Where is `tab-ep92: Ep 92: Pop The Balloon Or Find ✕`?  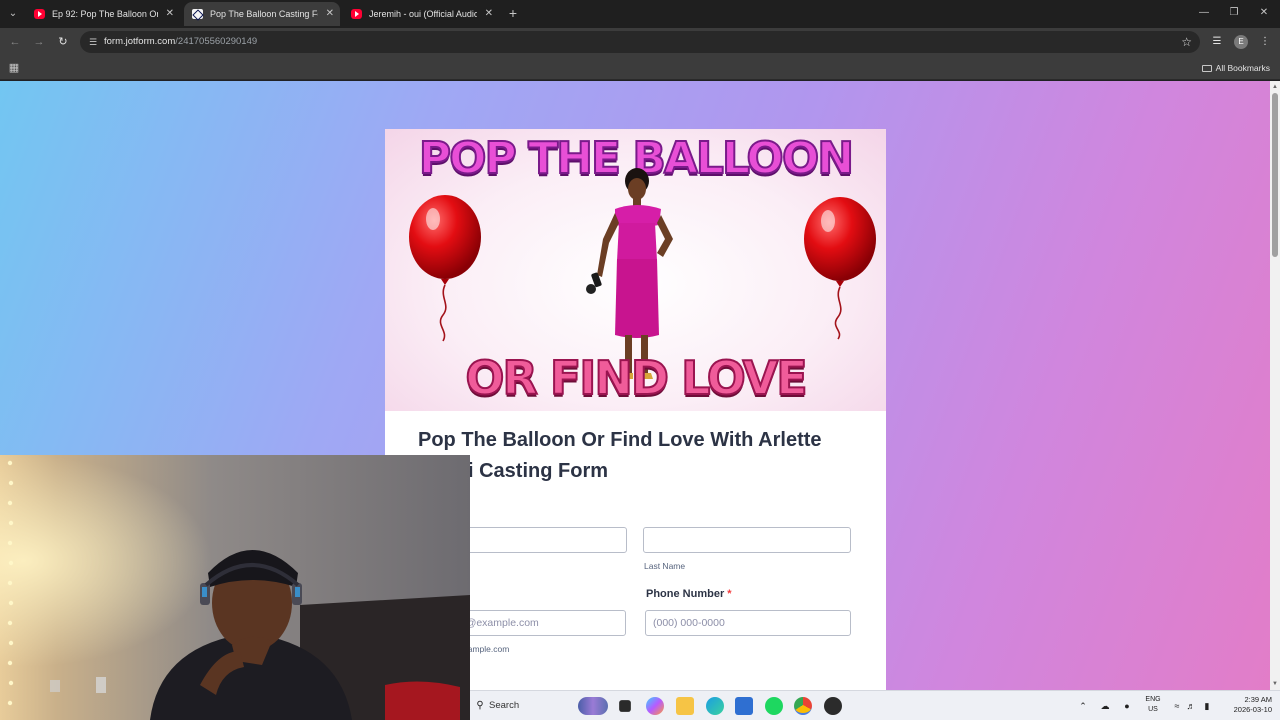
tab-ep92: Ep 92: Pop The Balloon Or Find ✕ is located at coordinates (103, 14).